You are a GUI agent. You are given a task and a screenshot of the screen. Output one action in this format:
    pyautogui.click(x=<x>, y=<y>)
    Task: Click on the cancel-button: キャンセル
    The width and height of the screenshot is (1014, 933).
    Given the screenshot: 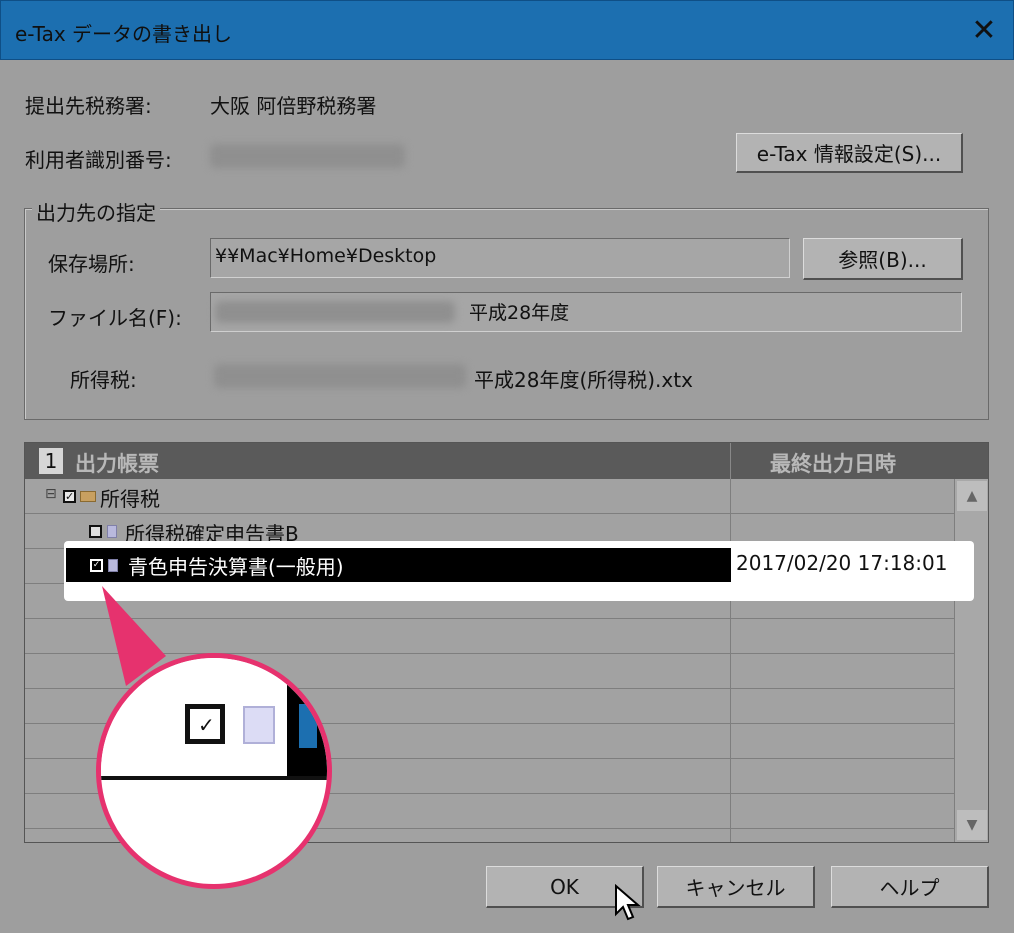 What is the action you would take?
    pyautogui.click(x=736, y=887)
    